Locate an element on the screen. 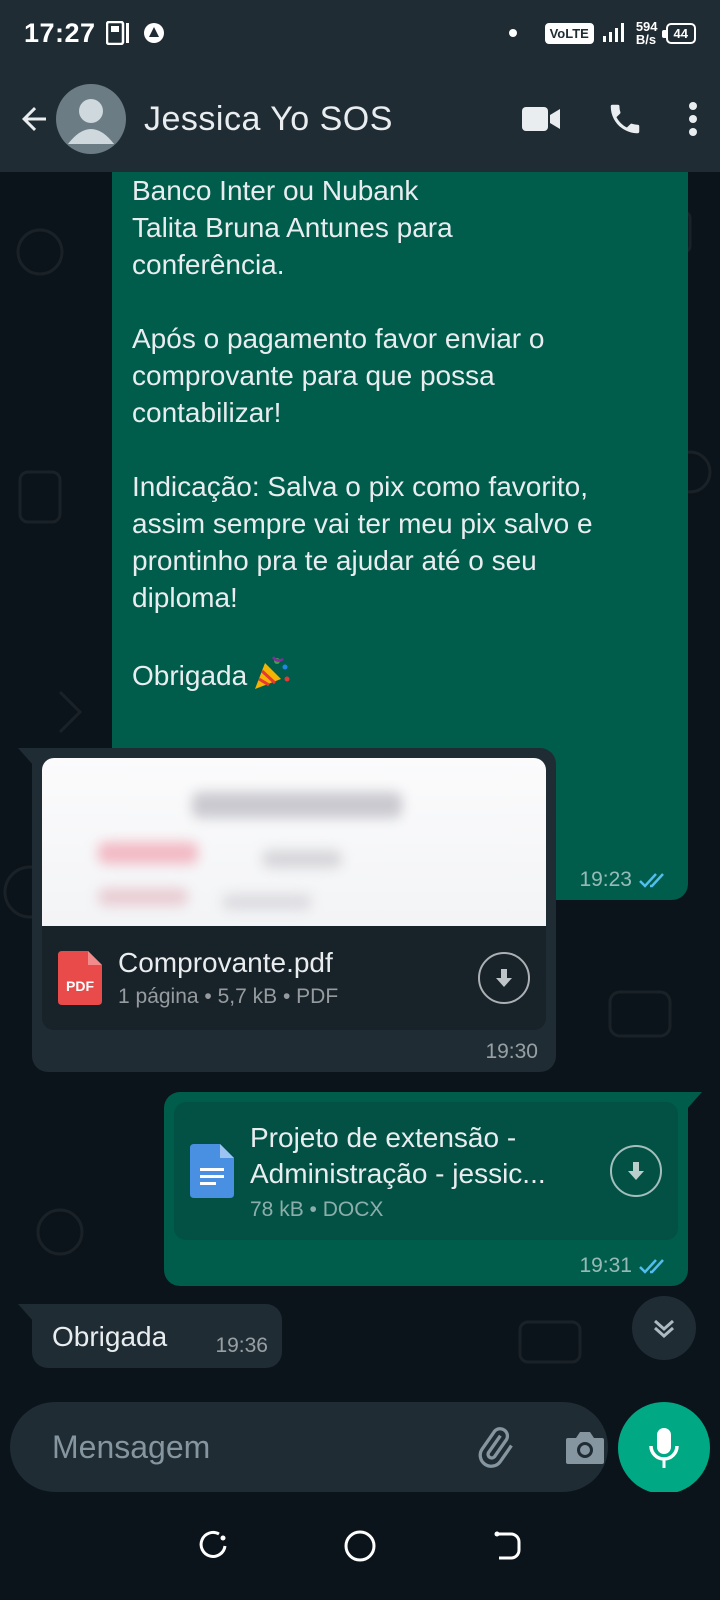  party-popper-emoji-icon is located at coordinates (272, 672).